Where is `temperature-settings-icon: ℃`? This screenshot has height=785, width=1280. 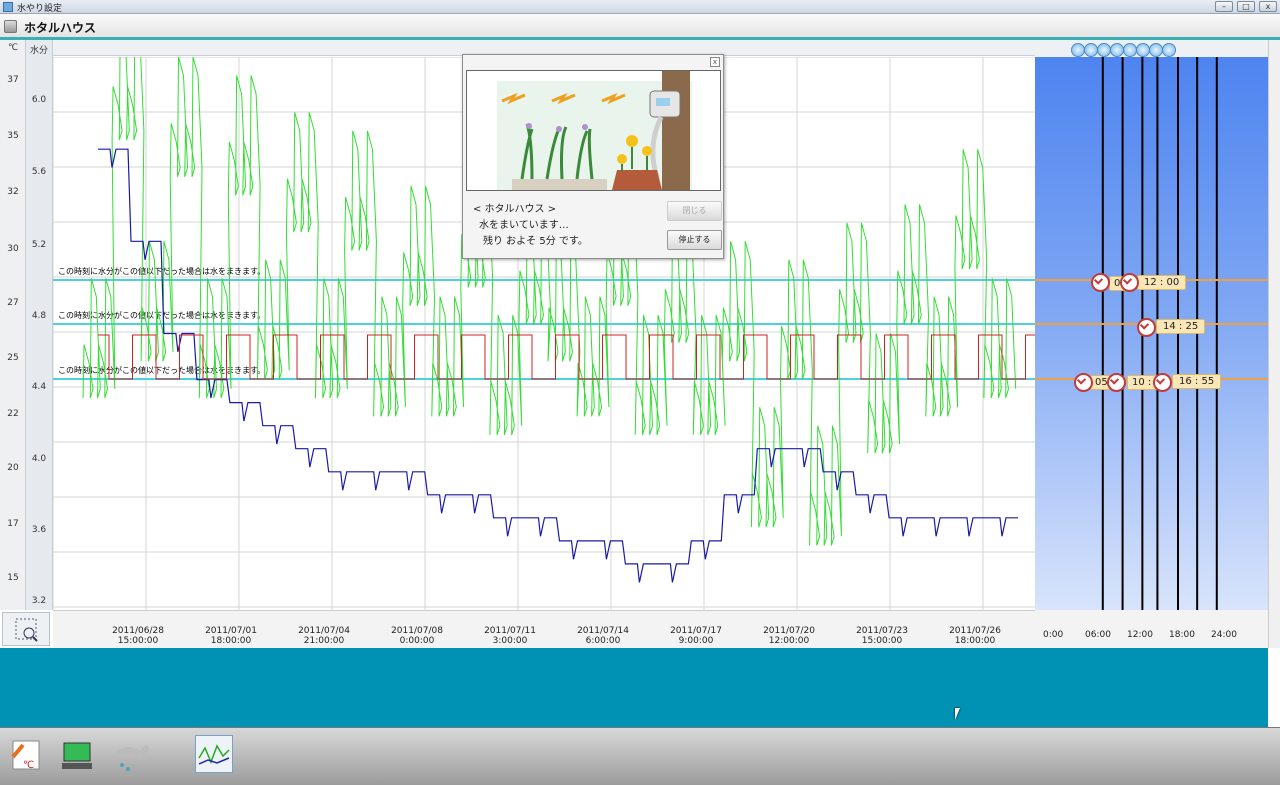
temperature-settings-icon: ℃ is located at coordinates (26, 754).